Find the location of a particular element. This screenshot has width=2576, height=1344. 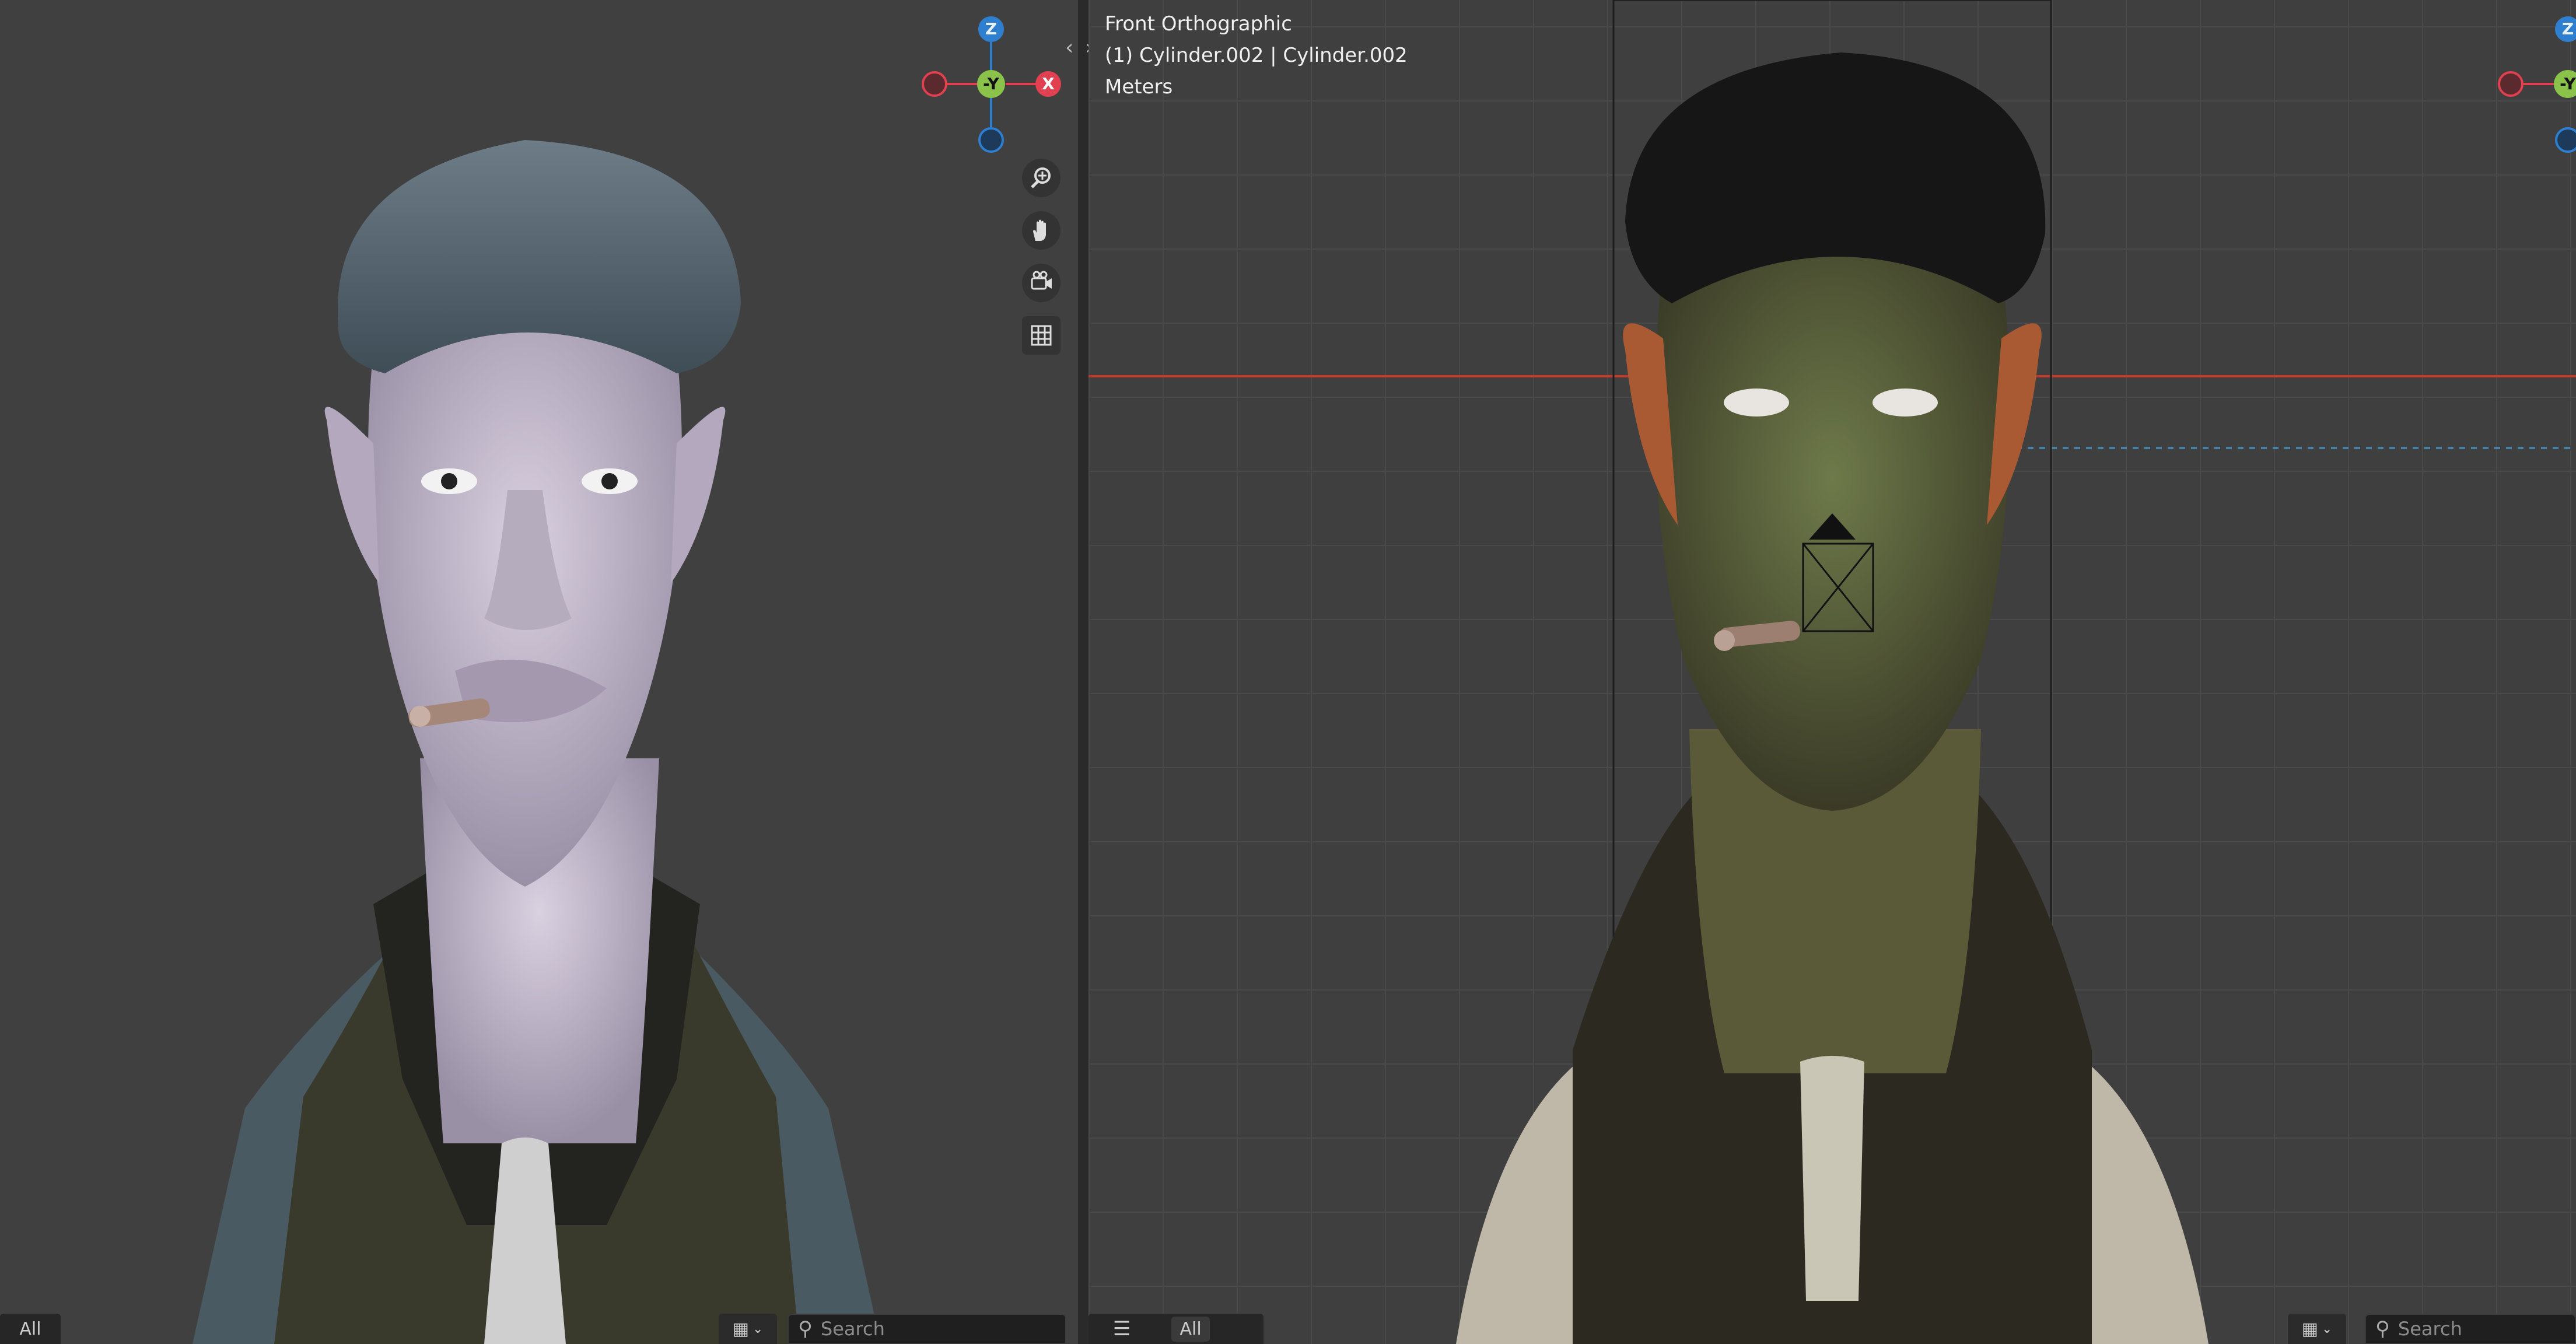

search-input-right: ⚲ Search is located at coordinates (2470, 1329).